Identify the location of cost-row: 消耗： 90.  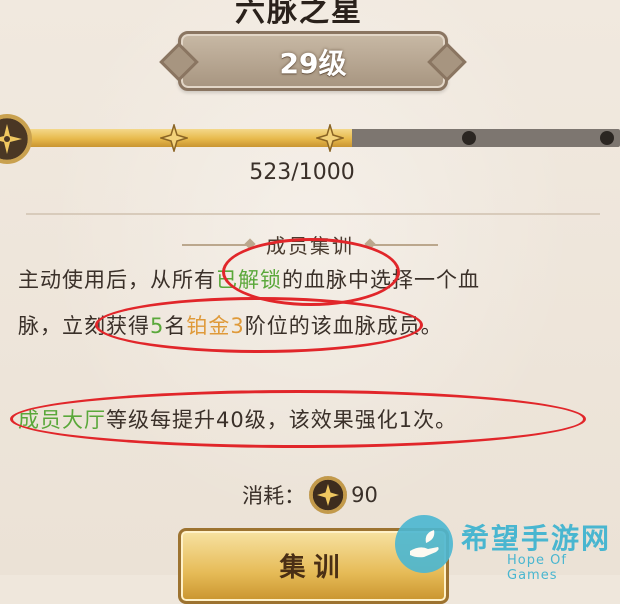
(310, 495).